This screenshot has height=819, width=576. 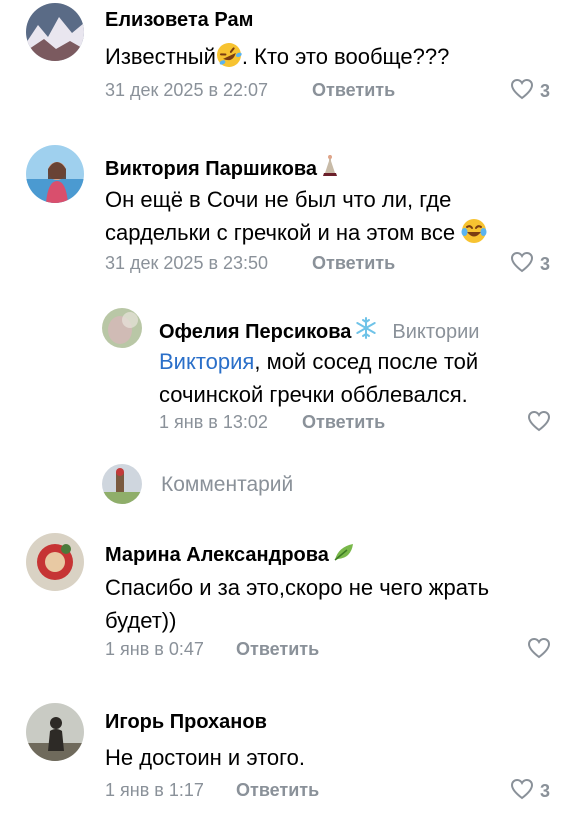 I want to click on comment-date: 1 янв в 13:02, so click(x=213, y=422).